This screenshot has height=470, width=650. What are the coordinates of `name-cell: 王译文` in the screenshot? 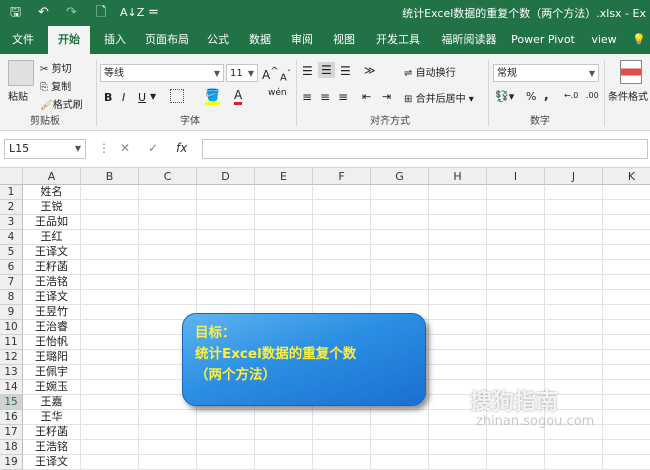 It's located at (52, 252).